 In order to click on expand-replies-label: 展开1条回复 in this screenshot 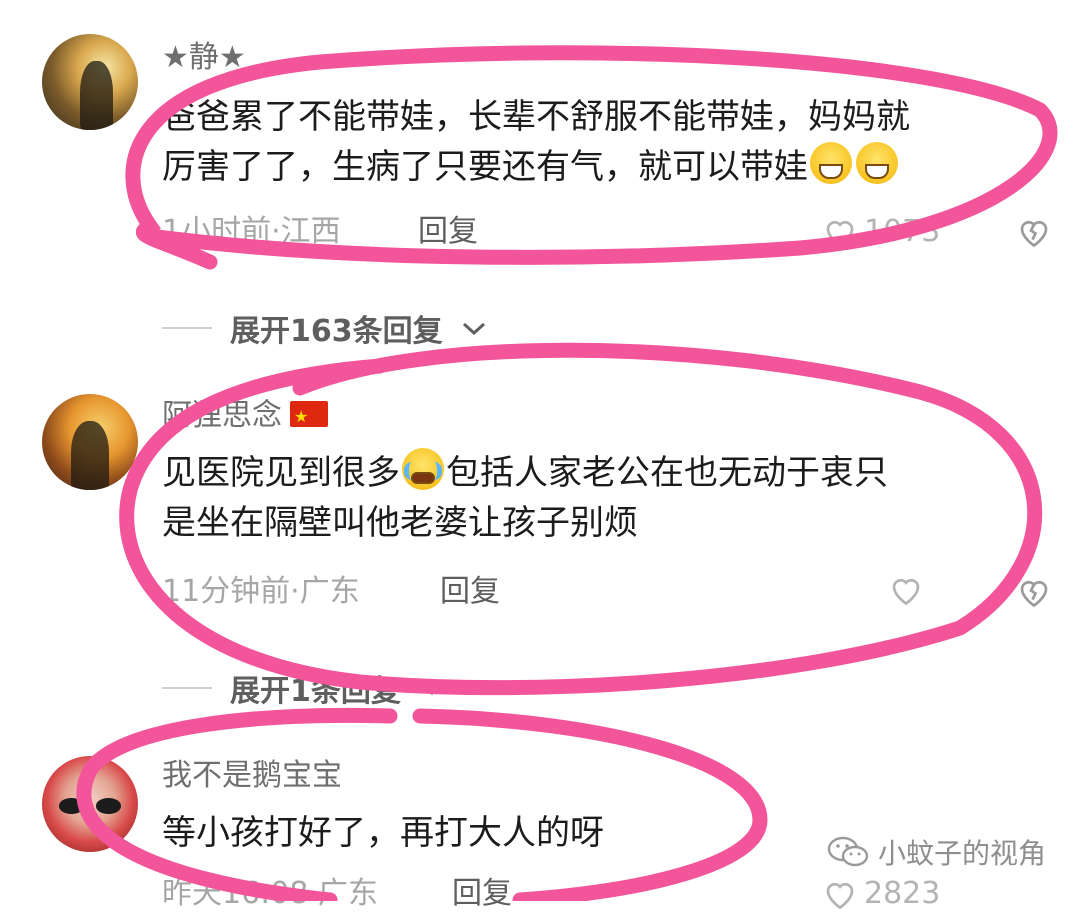, I will do `click(315, 691)`.